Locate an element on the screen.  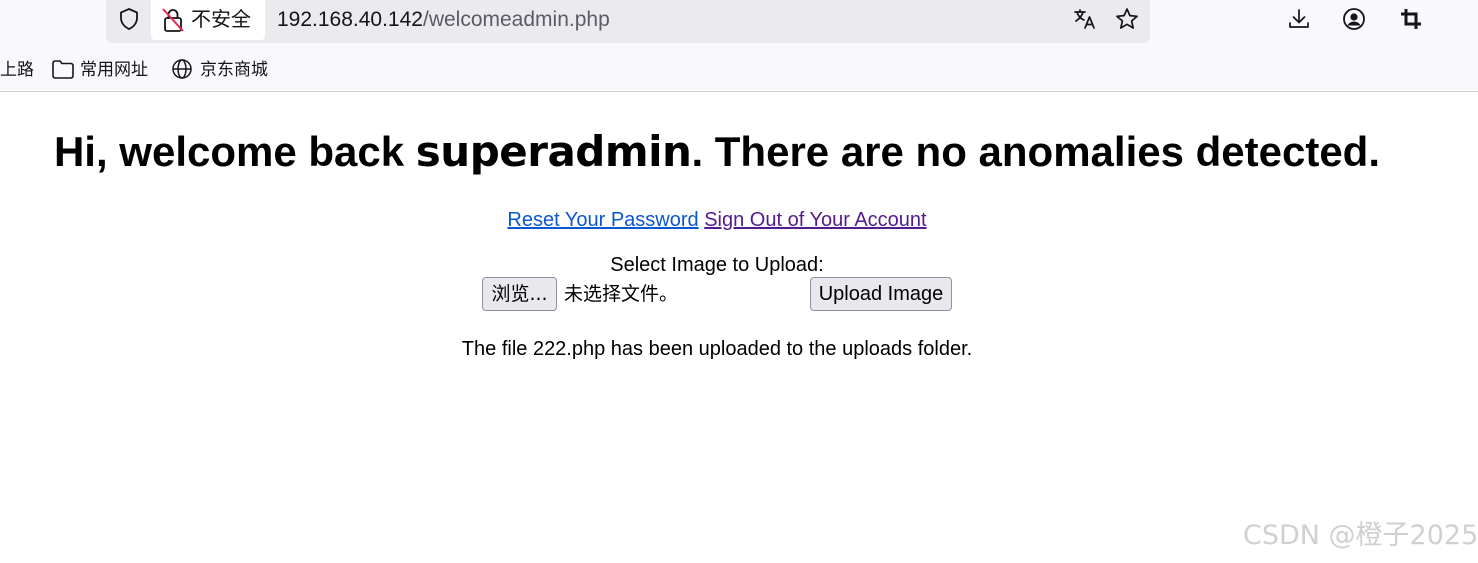
url-path: /welcomeadmin.php is located at coordinates (516, 19).